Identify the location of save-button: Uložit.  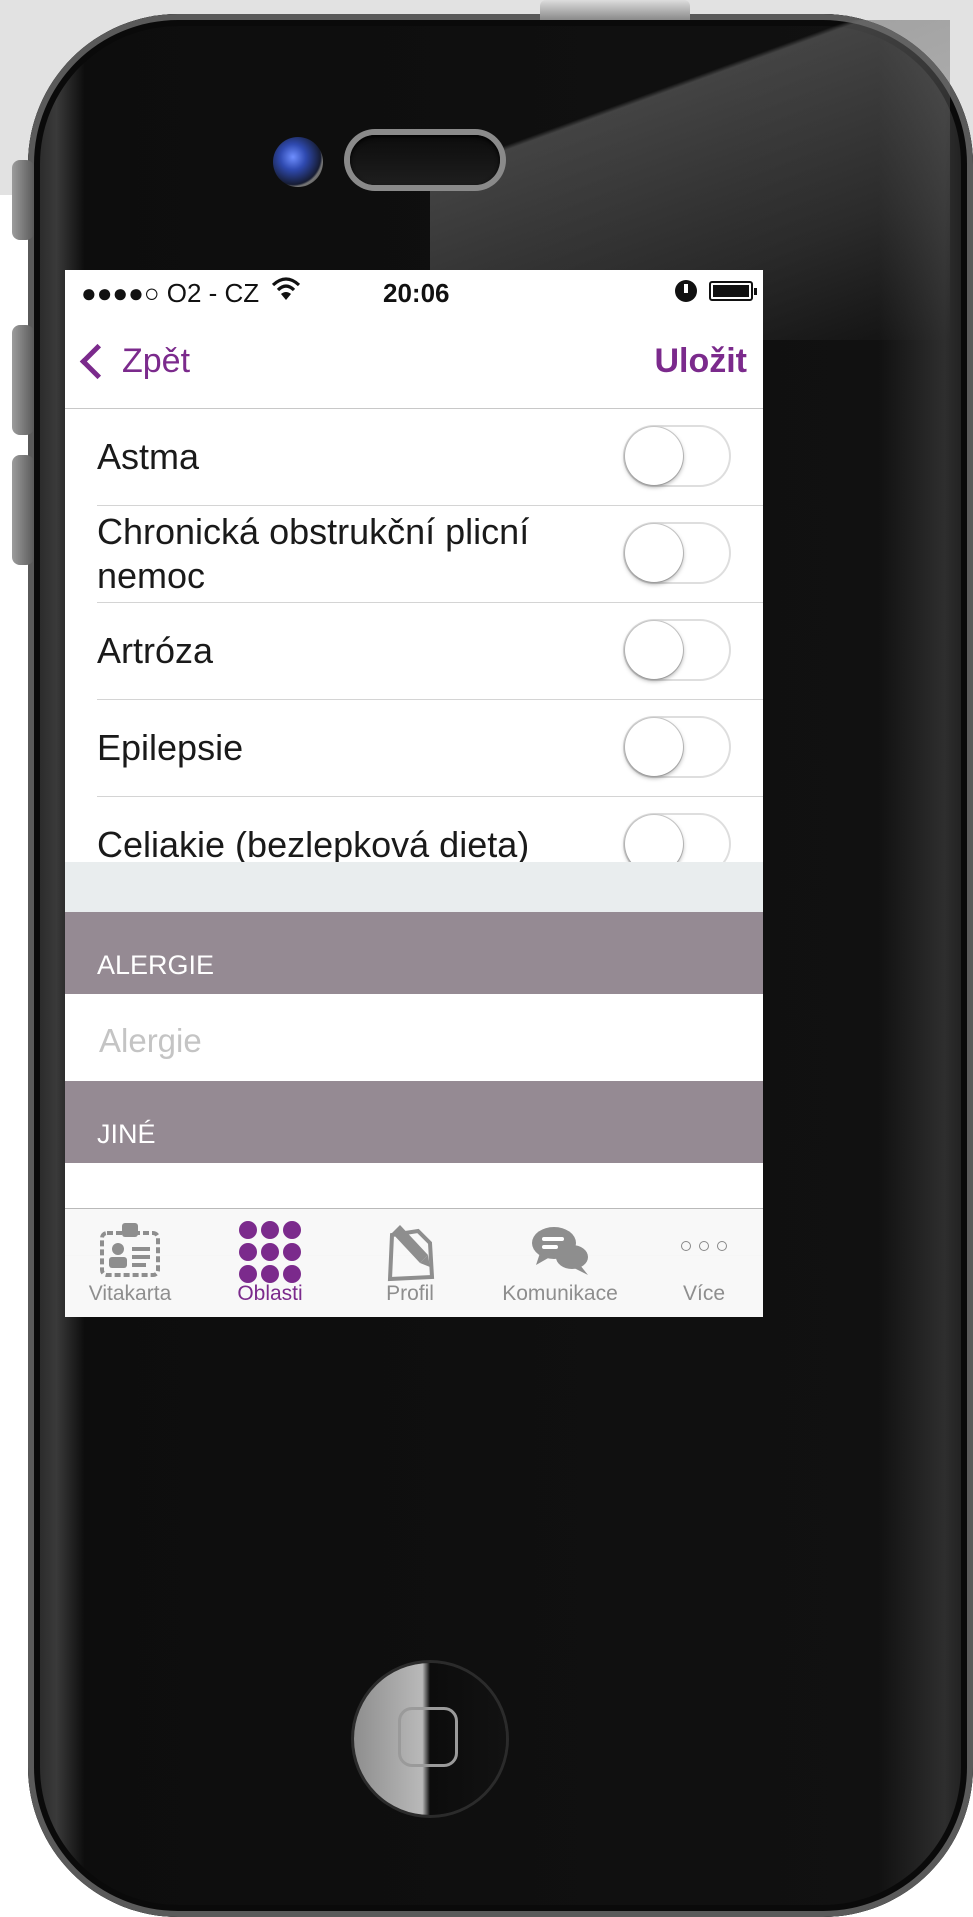
(700, 361).